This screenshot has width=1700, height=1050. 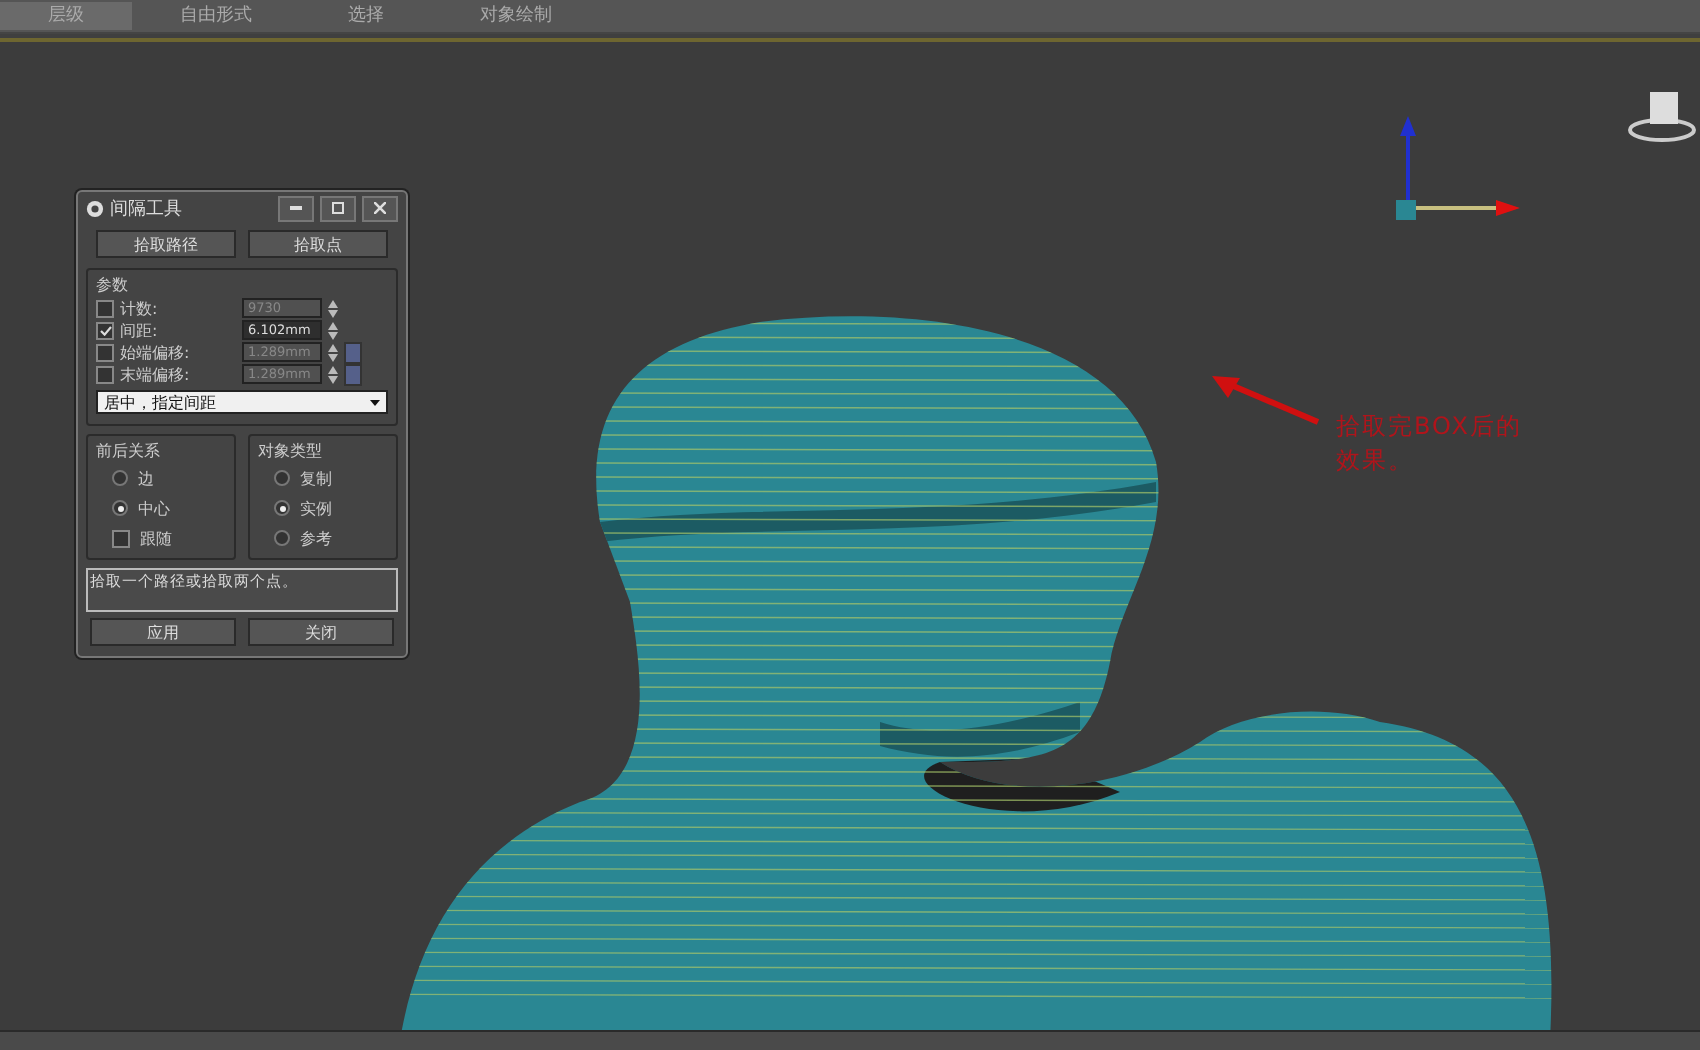 What do you see at coordinates (129, 451) in the screenshot?
I see `group-title: 前后关系` at bounding box center [129, 451].